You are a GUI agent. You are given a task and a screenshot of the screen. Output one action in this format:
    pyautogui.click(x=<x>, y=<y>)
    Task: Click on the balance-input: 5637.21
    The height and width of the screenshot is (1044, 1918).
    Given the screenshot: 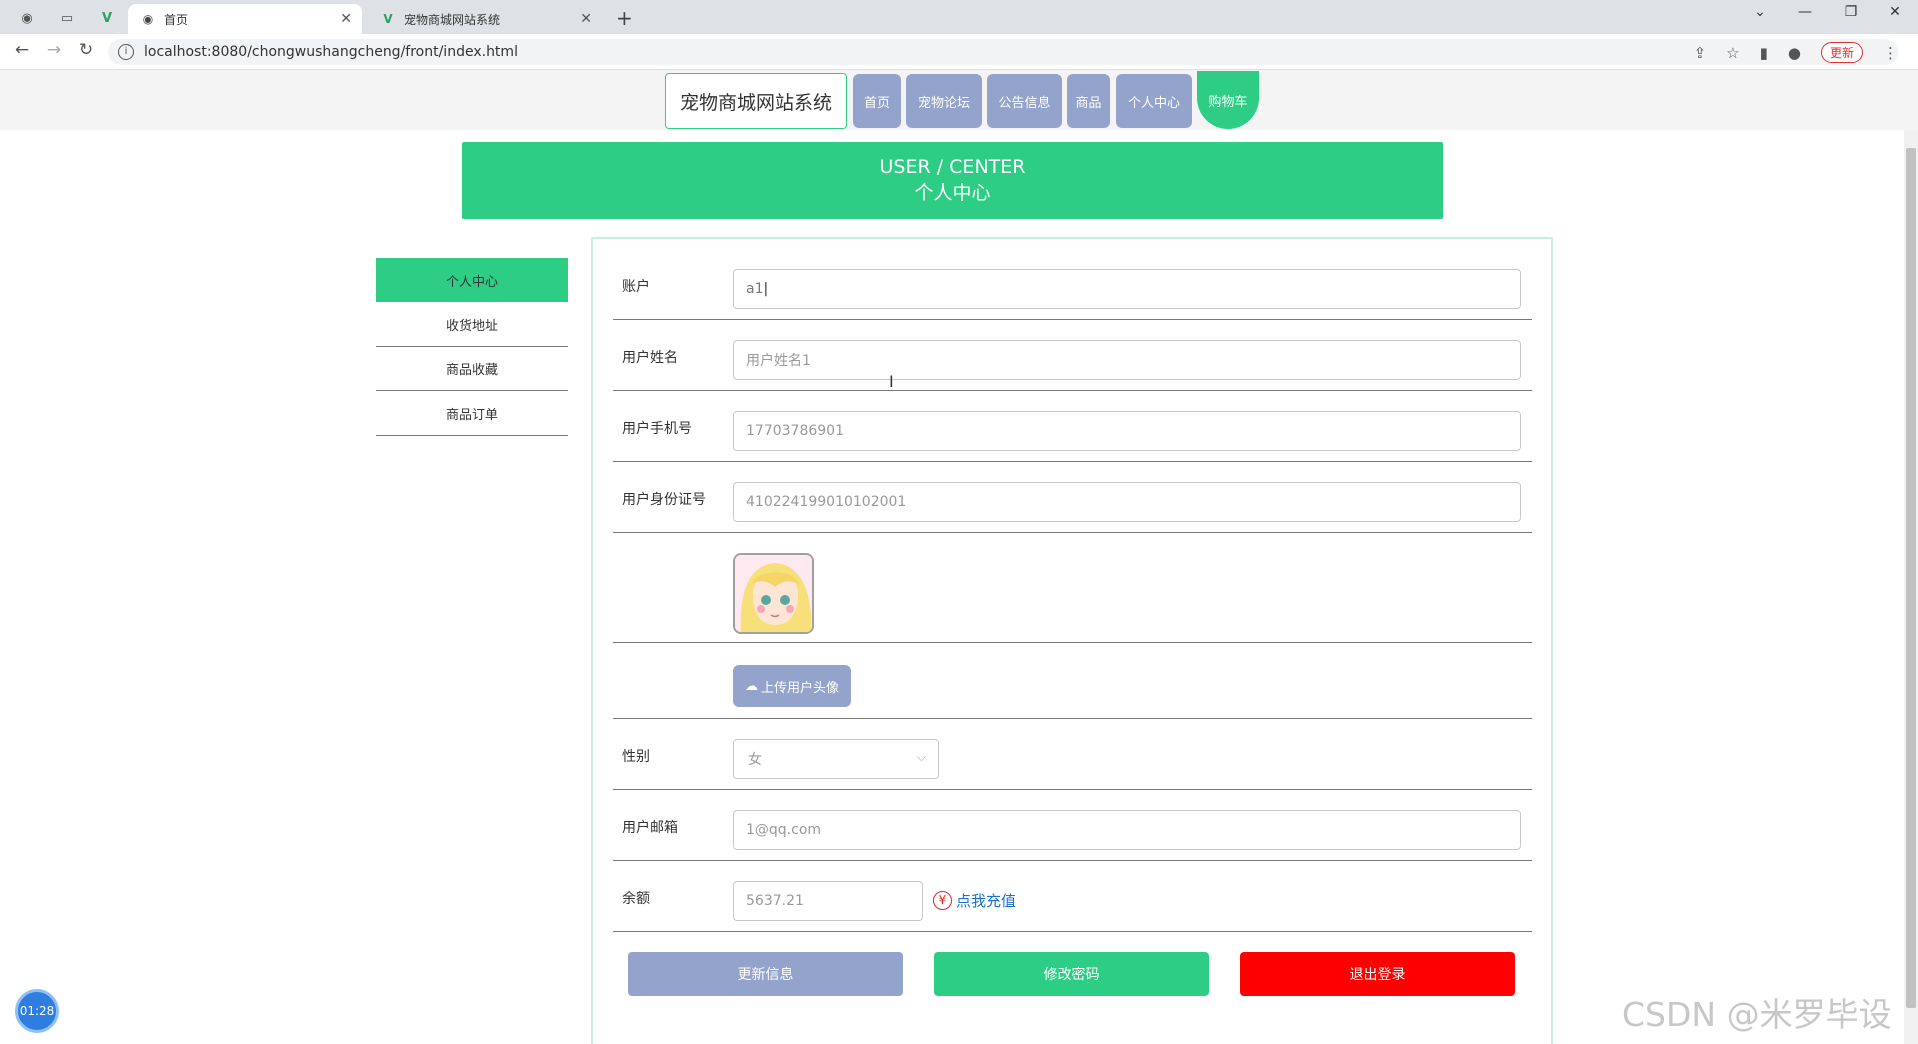 What is the action you would take?
    pyautogui.click(x=828, y=901)
    